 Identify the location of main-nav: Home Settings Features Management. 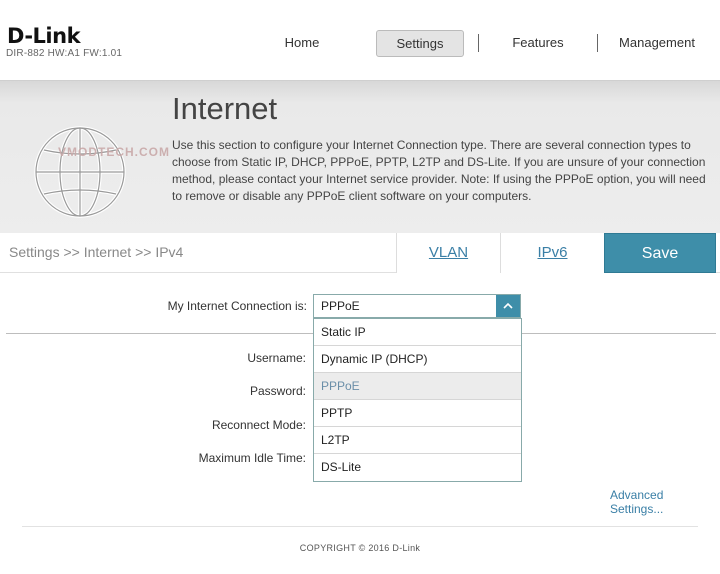
(487, 43).